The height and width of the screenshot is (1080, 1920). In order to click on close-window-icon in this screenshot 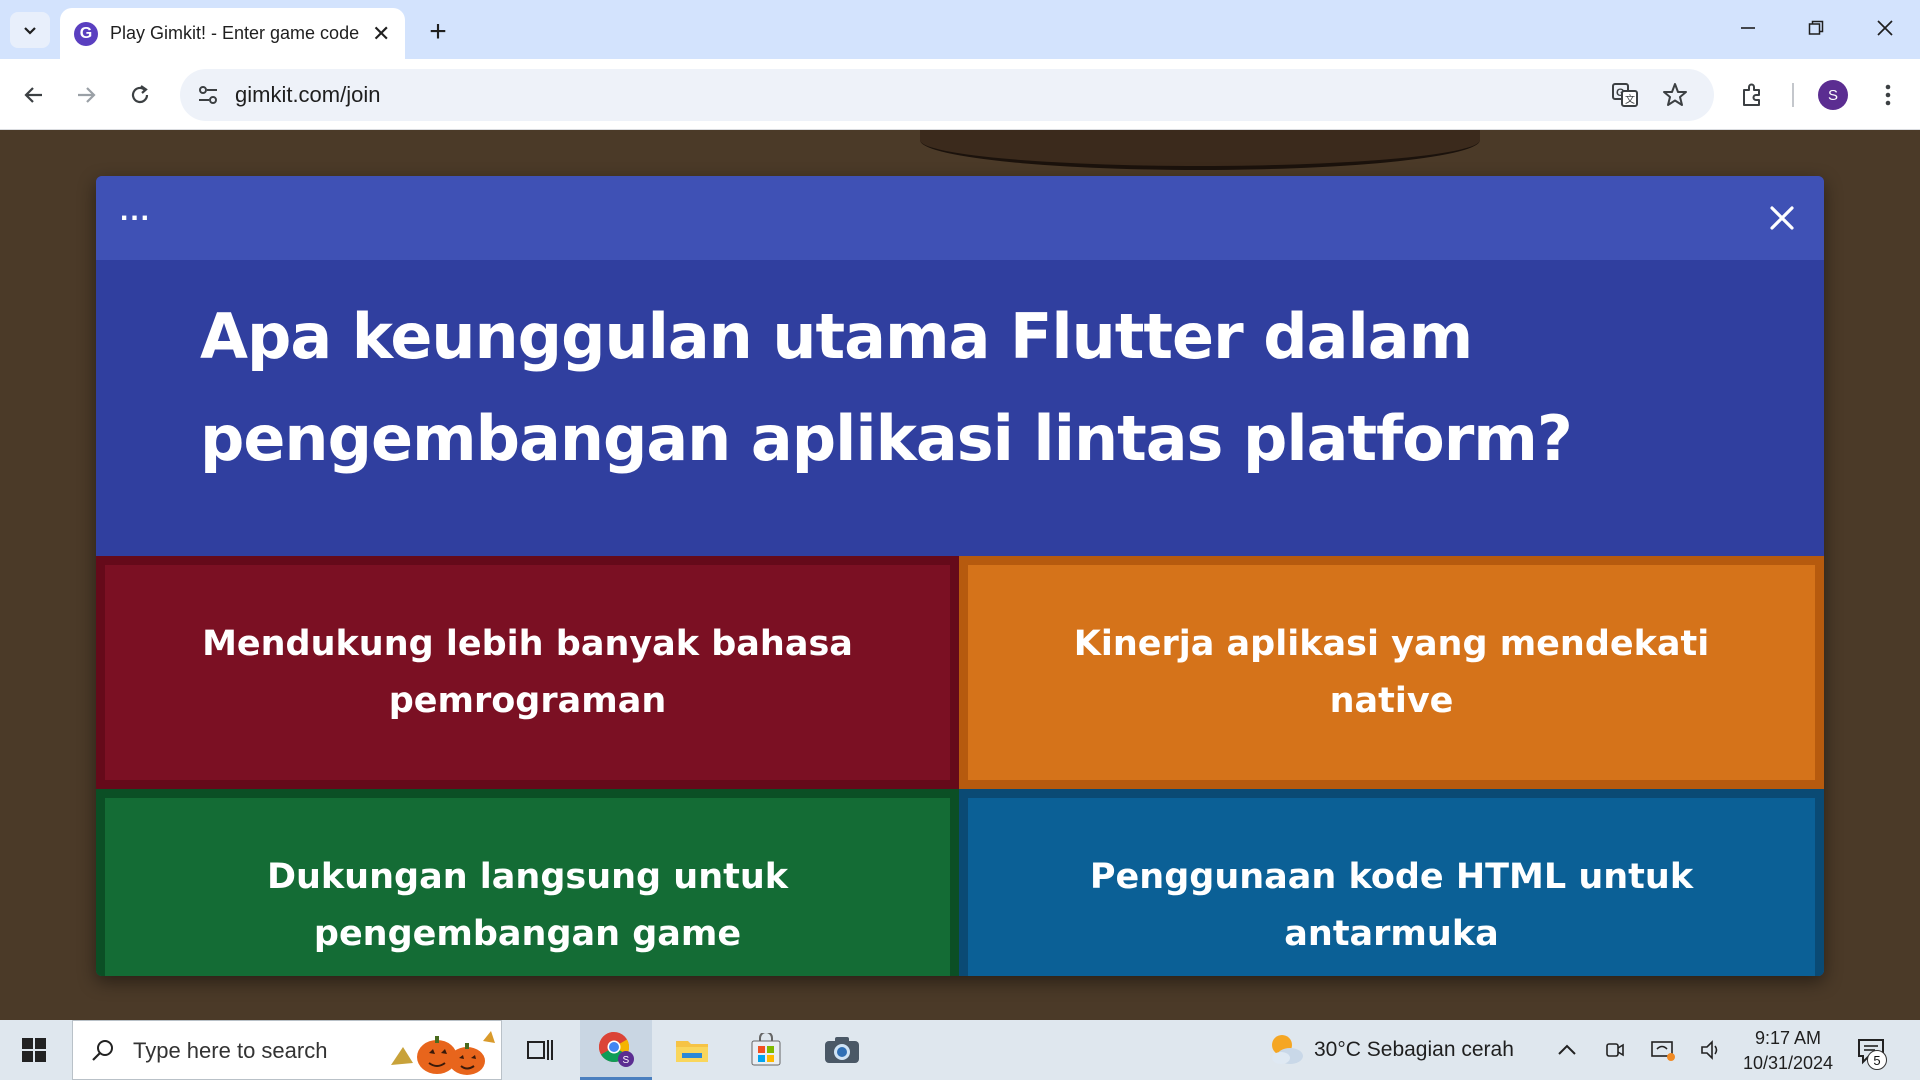, I will do `click(1885, 28)`.